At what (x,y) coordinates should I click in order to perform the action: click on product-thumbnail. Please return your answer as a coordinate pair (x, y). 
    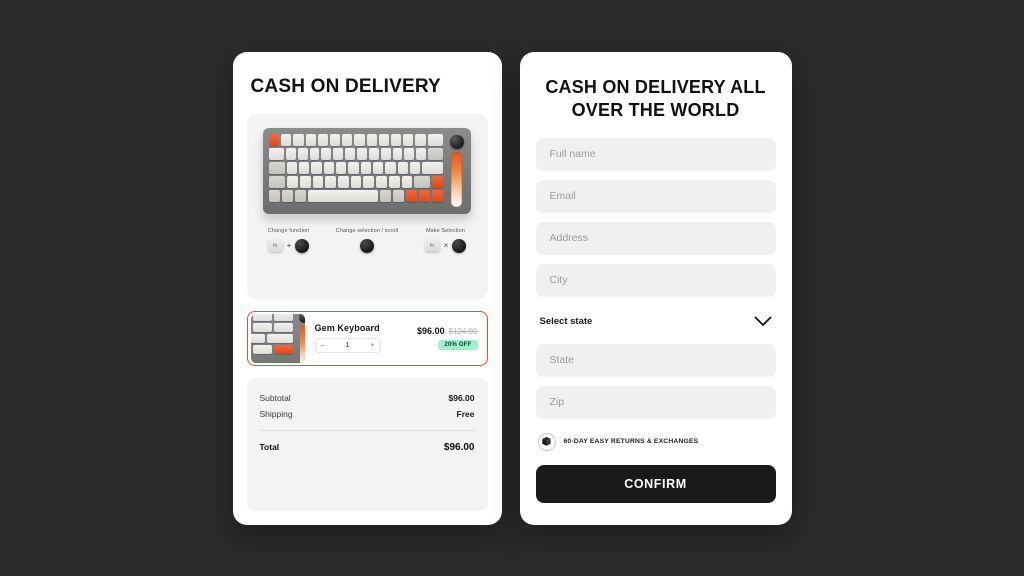
    Looking at the image, I should click on (277, 338).